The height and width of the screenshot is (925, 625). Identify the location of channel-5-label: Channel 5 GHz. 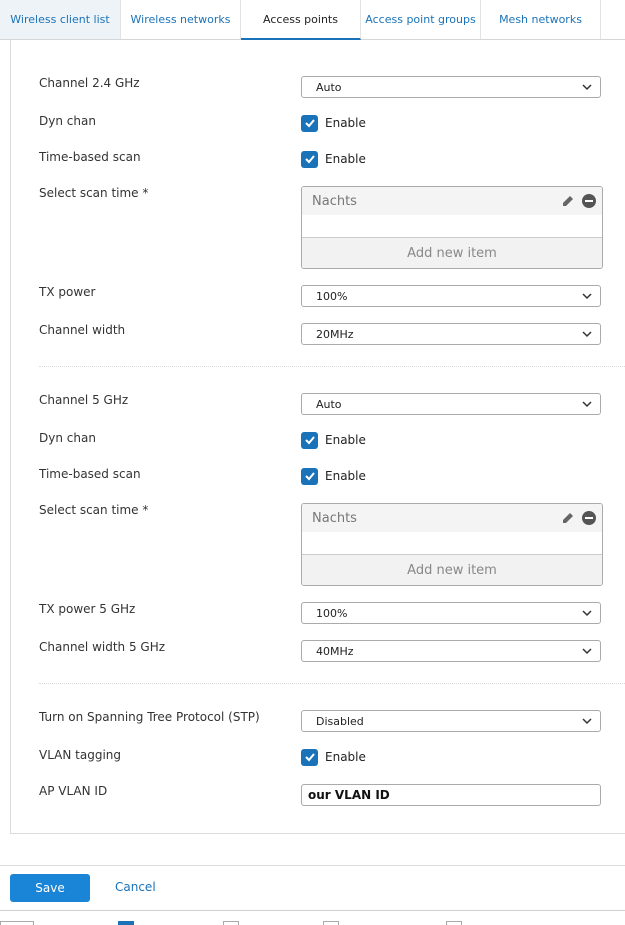
(84, 400).